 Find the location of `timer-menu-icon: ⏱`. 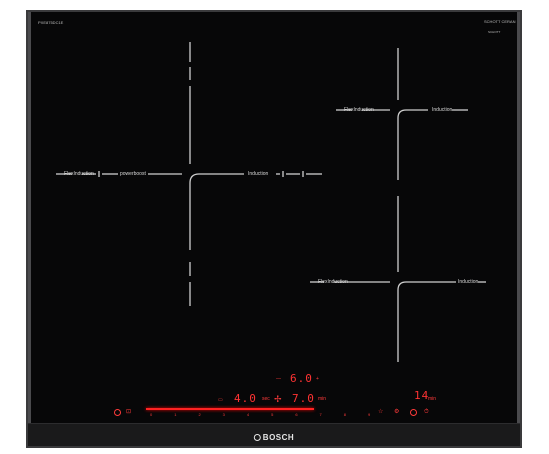

timer-menu-icon: ⏱ is located at coordinates (426, 412).